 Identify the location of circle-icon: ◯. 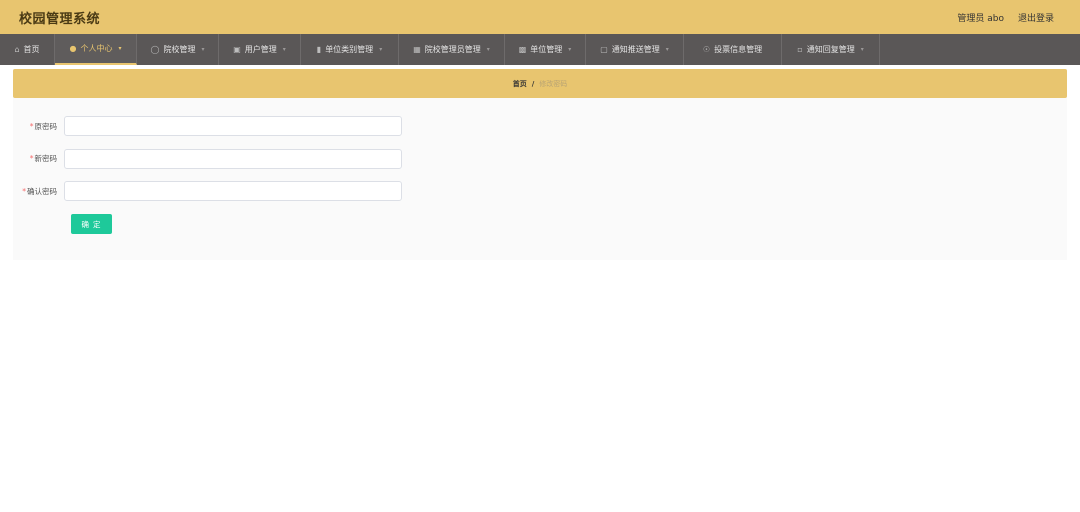
(155, 49).